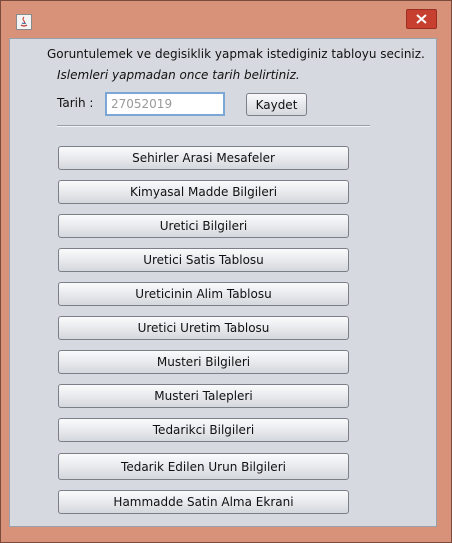 This screenshot has width=452, height=543. Describe the element at coordinates (203, 192) in the screenshot. I see `kimyasal-madde-bilgileri-button: Kimyasal Madde Bilgileri` at that location.